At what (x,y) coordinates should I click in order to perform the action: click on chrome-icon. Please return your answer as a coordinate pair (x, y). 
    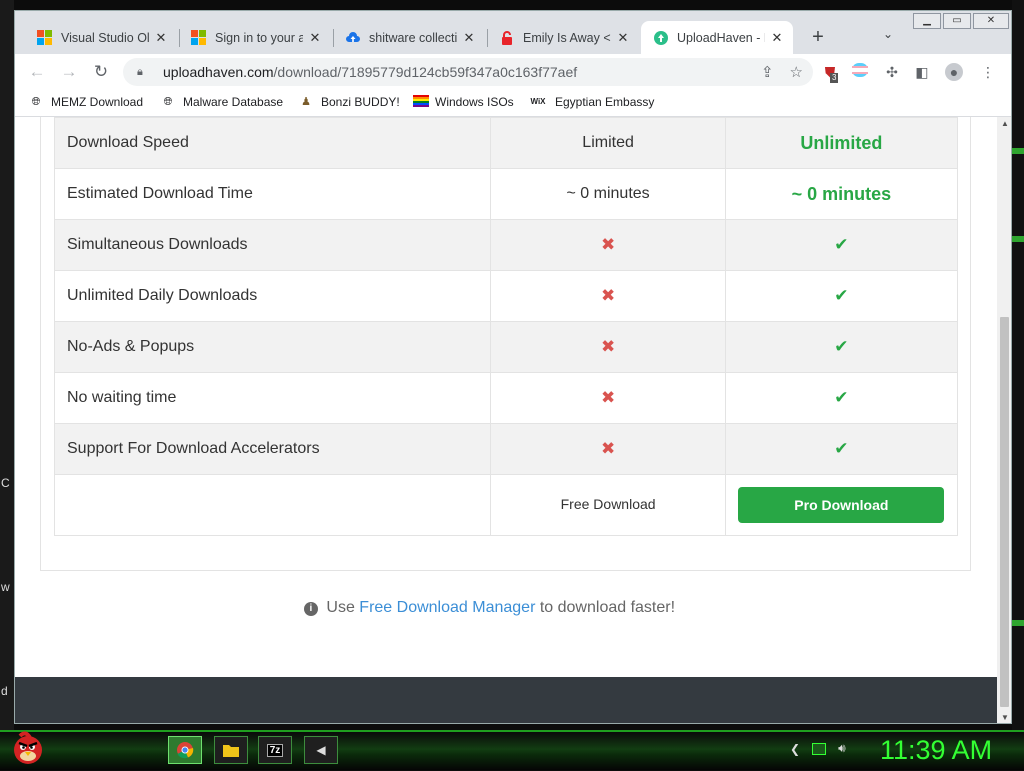
    Looking at the image, I should click on (185, 750).